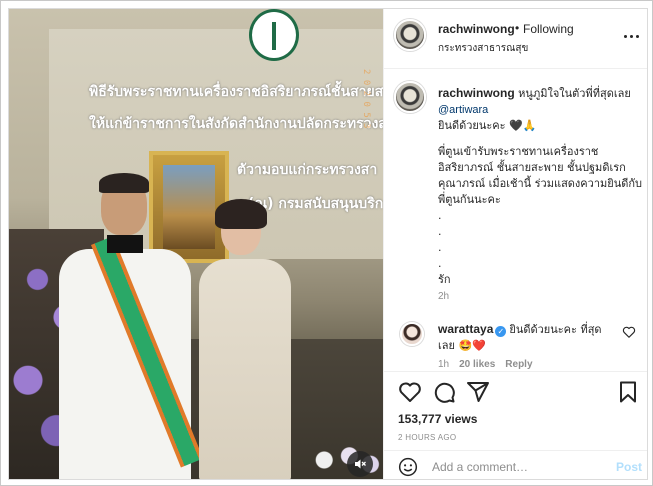 Image resolution: width=653 pixels, height=486 pixels. Describe the element at coordinates (476, 29) in the screenshot. I see `author-username: rachwinwong` at that location.